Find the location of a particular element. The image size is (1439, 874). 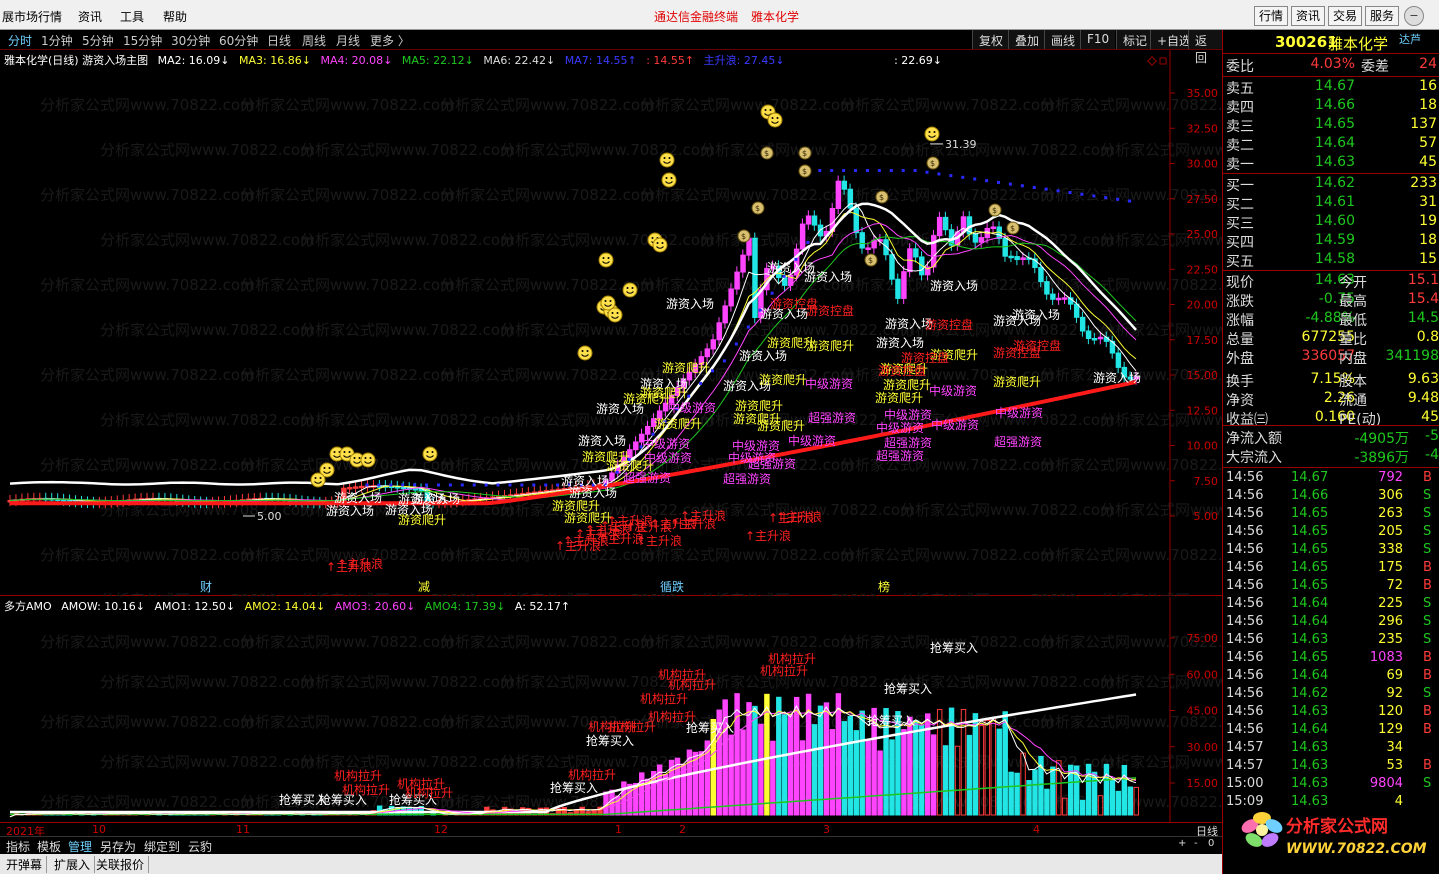

stat-label: 外盘 is located at coordinates (1240, 359).